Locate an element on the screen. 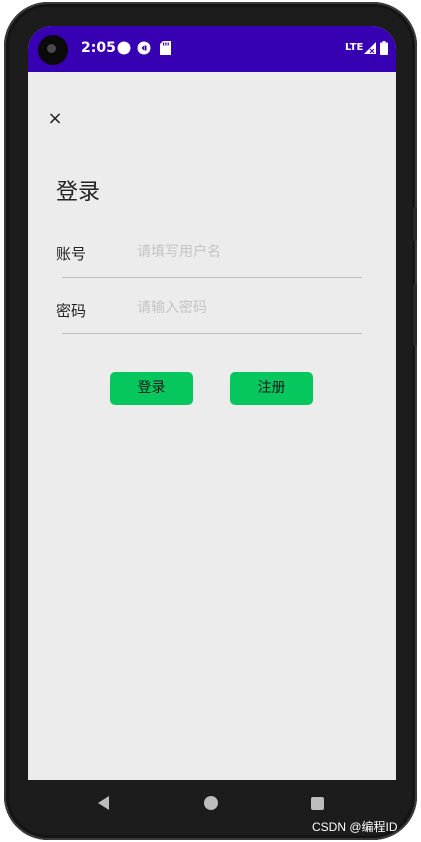 The image size is (421, 842). status-time: 2:05 is located at coordinates (98, 48).